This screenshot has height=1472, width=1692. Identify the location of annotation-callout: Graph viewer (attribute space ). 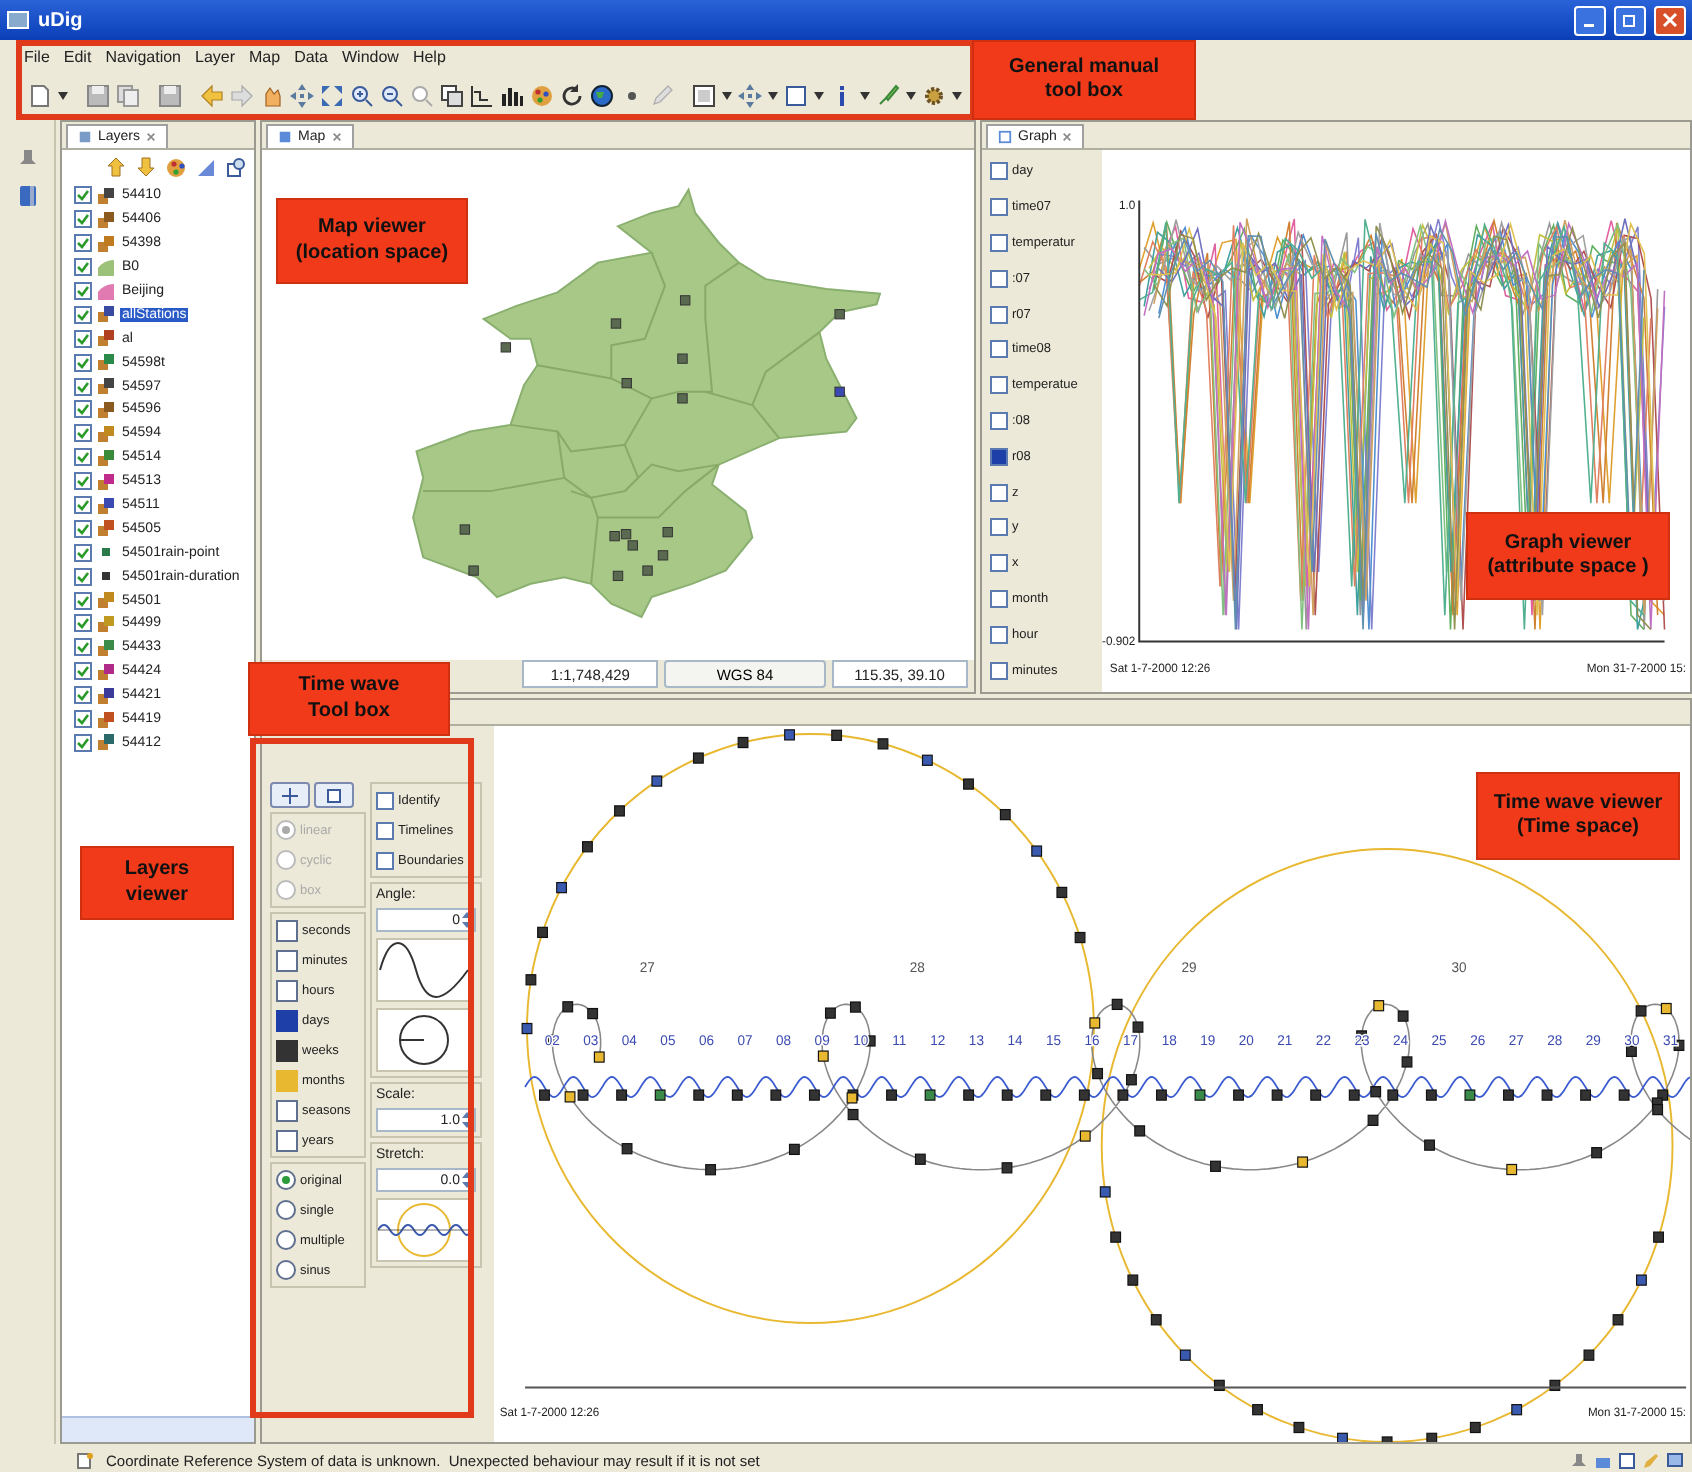
(1568, 556).